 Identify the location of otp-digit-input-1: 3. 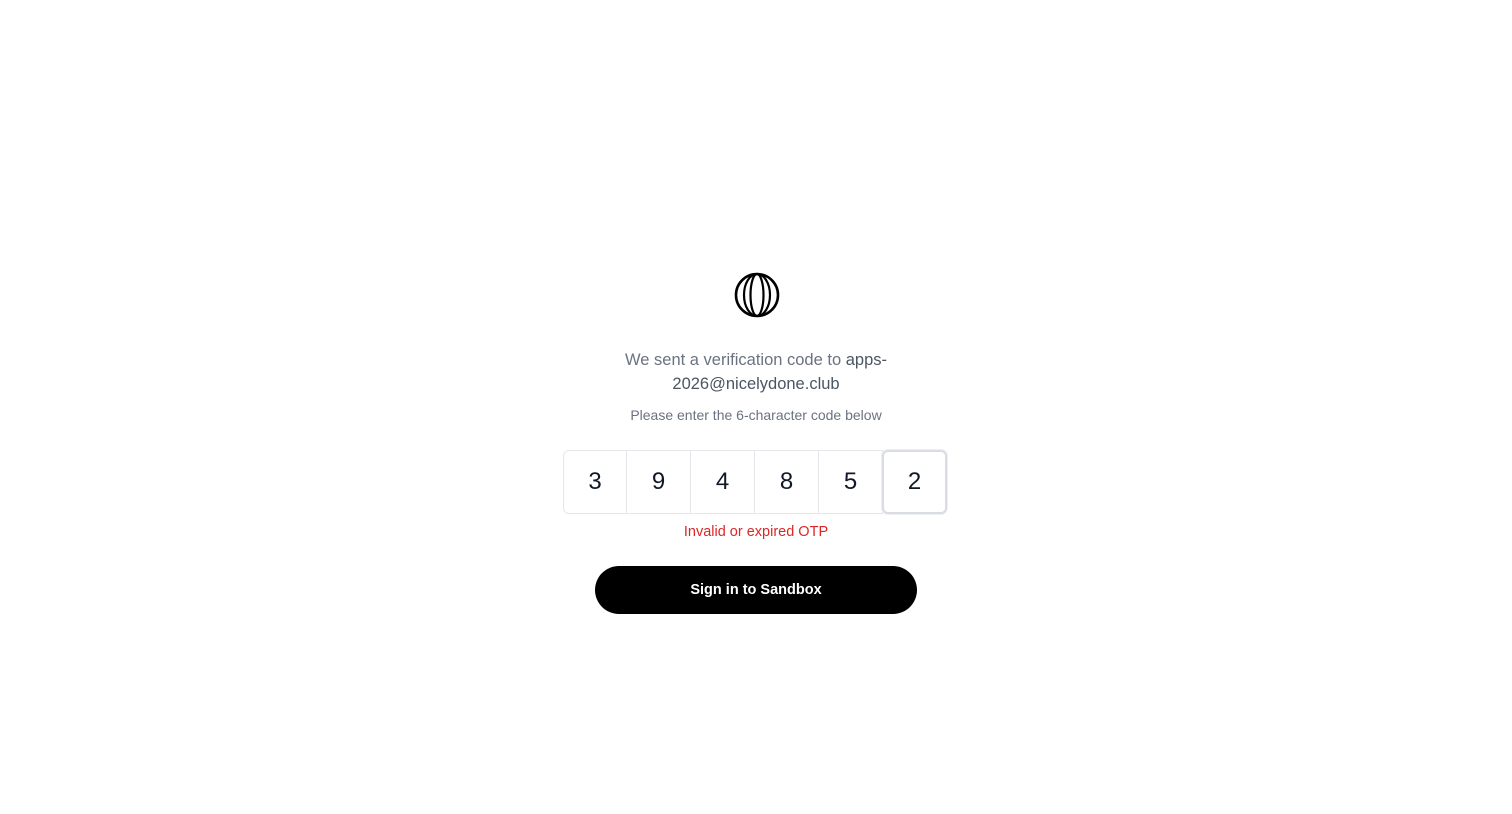
(595, 482).